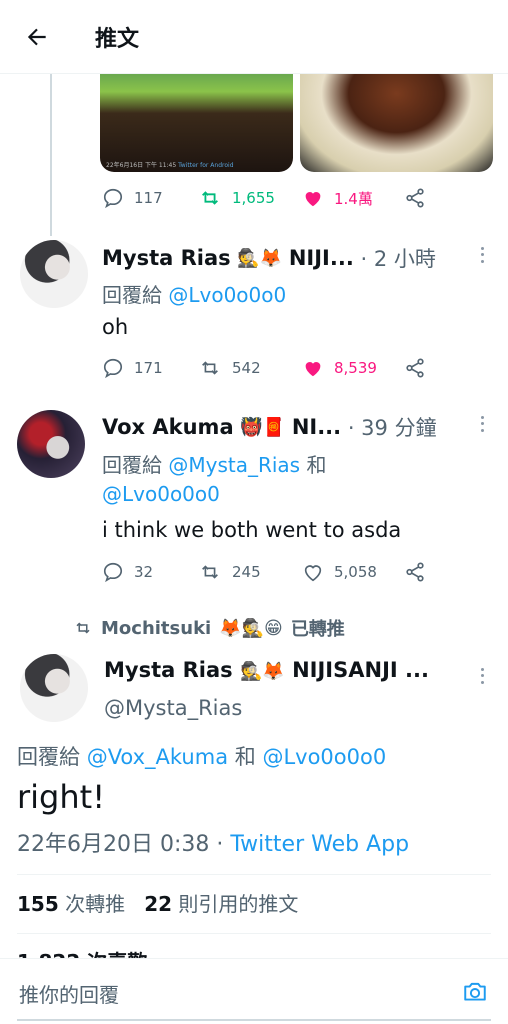 Image resolution: width=508 pixels, height=1024 pixels. I want to click on tweet-text: i think we both went to asda, so click(252, 530).